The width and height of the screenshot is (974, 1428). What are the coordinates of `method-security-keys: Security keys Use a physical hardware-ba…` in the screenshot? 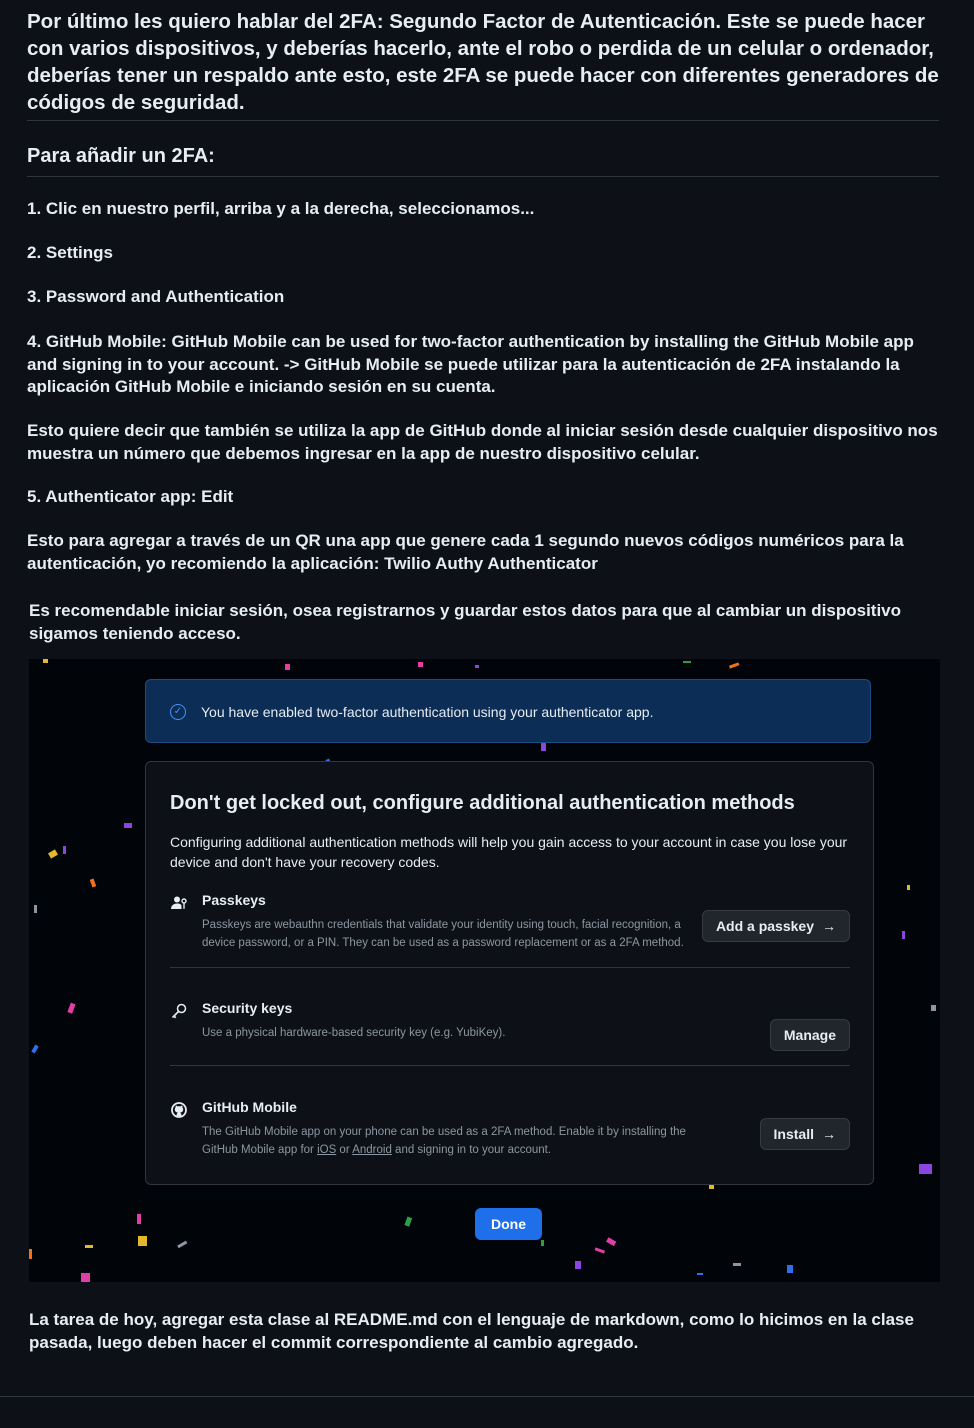 It's located at (510, 1026).